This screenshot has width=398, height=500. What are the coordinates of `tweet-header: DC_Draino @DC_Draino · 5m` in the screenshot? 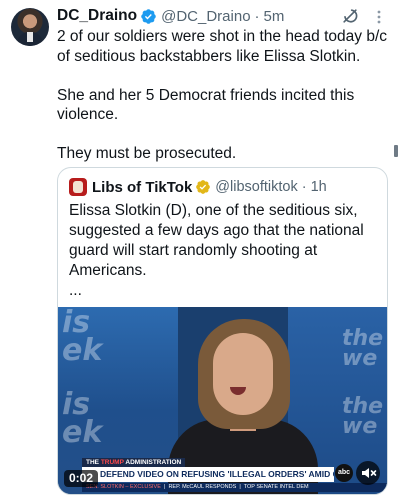 It's located at (170, 16).